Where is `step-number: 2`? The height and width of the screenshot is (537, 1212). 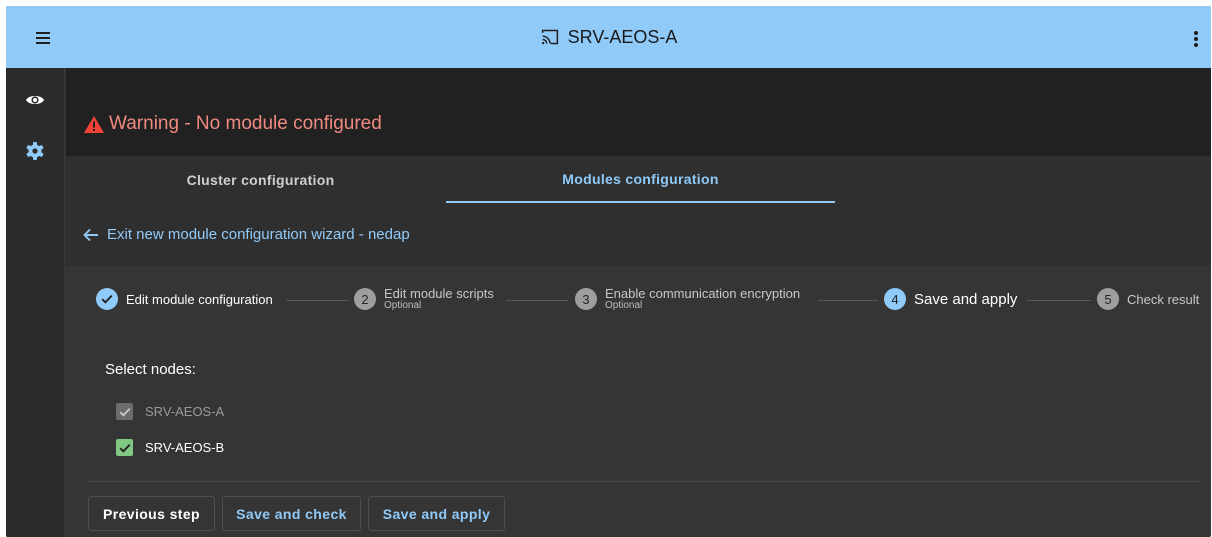 step-number: 2 is located at coordinates (365, 299).